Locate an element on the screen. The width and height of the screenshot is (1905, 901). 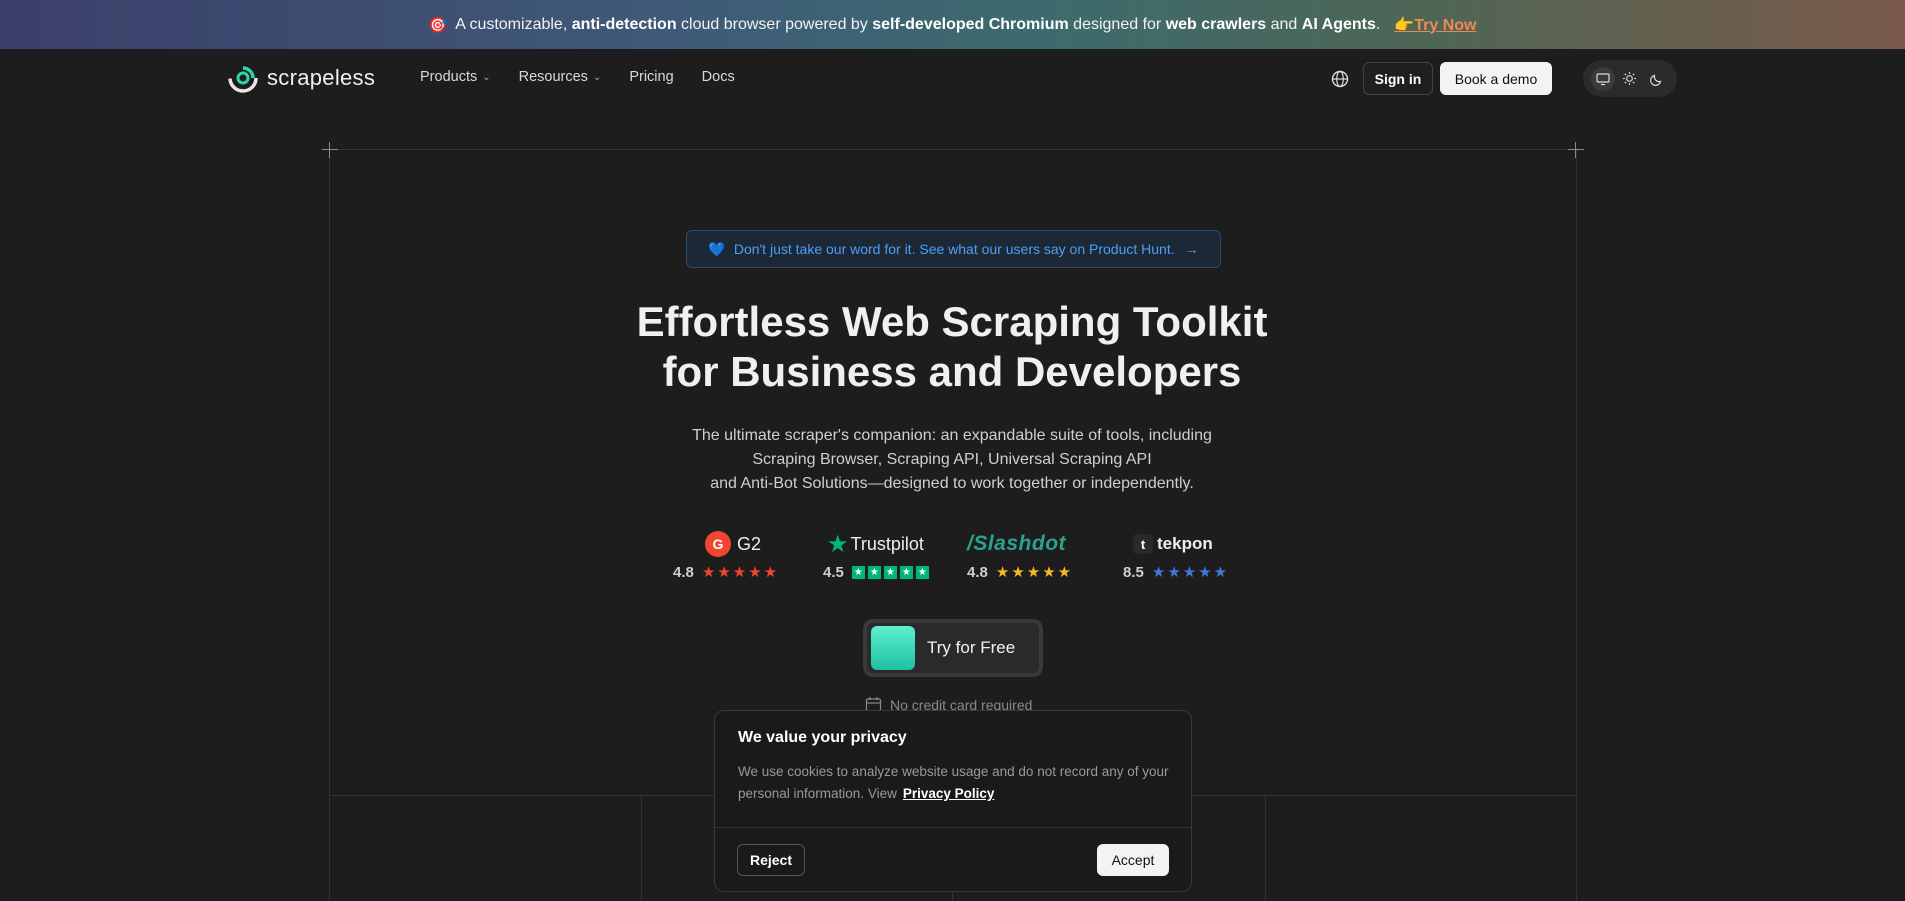
nav-docs: Docs is located at coordinates (718, 77).